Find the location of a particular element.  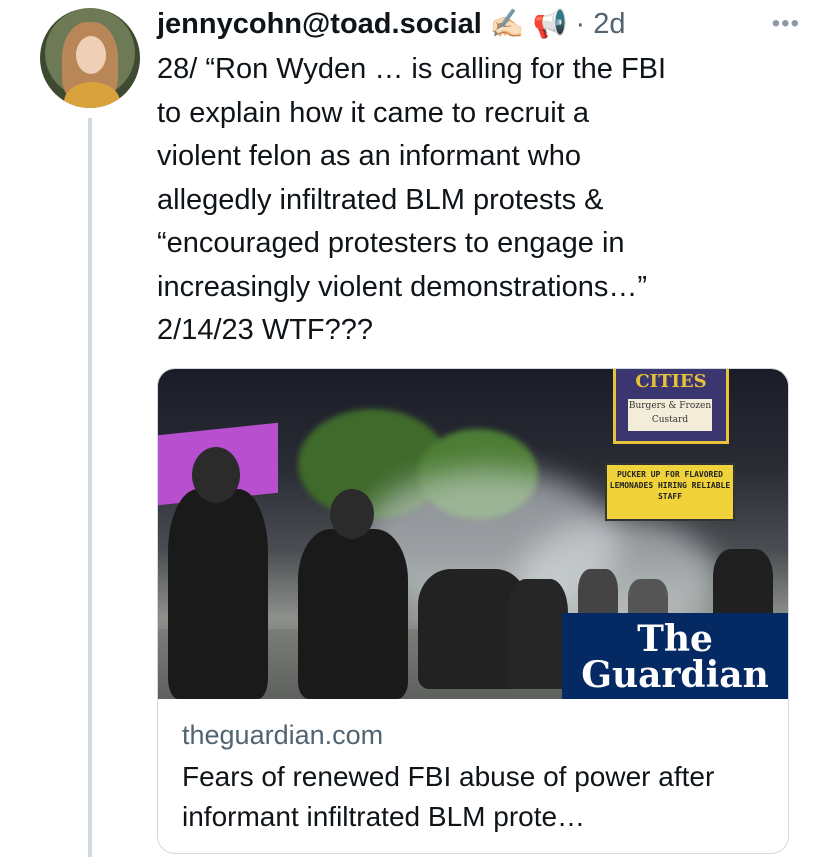

guardian-logo-line-2: Guardian is located at coordinates (675, 675).